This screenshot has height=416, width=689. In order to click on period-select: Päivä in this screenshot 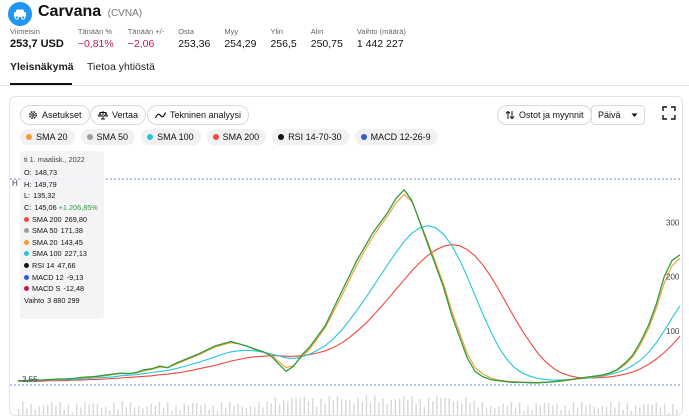, I will do `click(618, 115)`.